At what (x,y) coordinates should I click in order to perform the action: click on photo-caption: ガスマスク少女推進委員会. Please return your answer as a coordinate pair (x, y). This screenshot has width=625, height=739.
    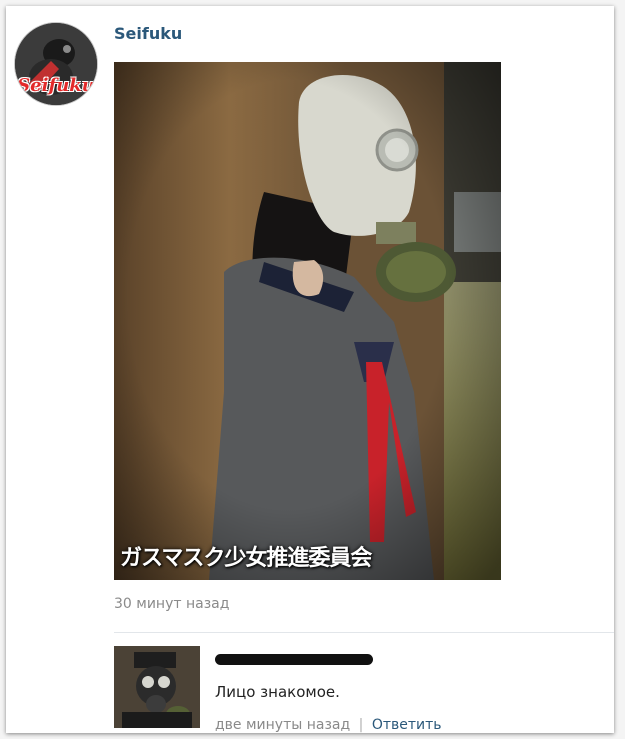
    Looking at the image, I should click on (246, 558).